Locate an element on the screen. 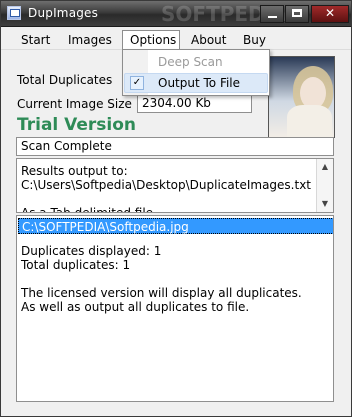  check-icon: ✓ is located at coordinates (137, 83).